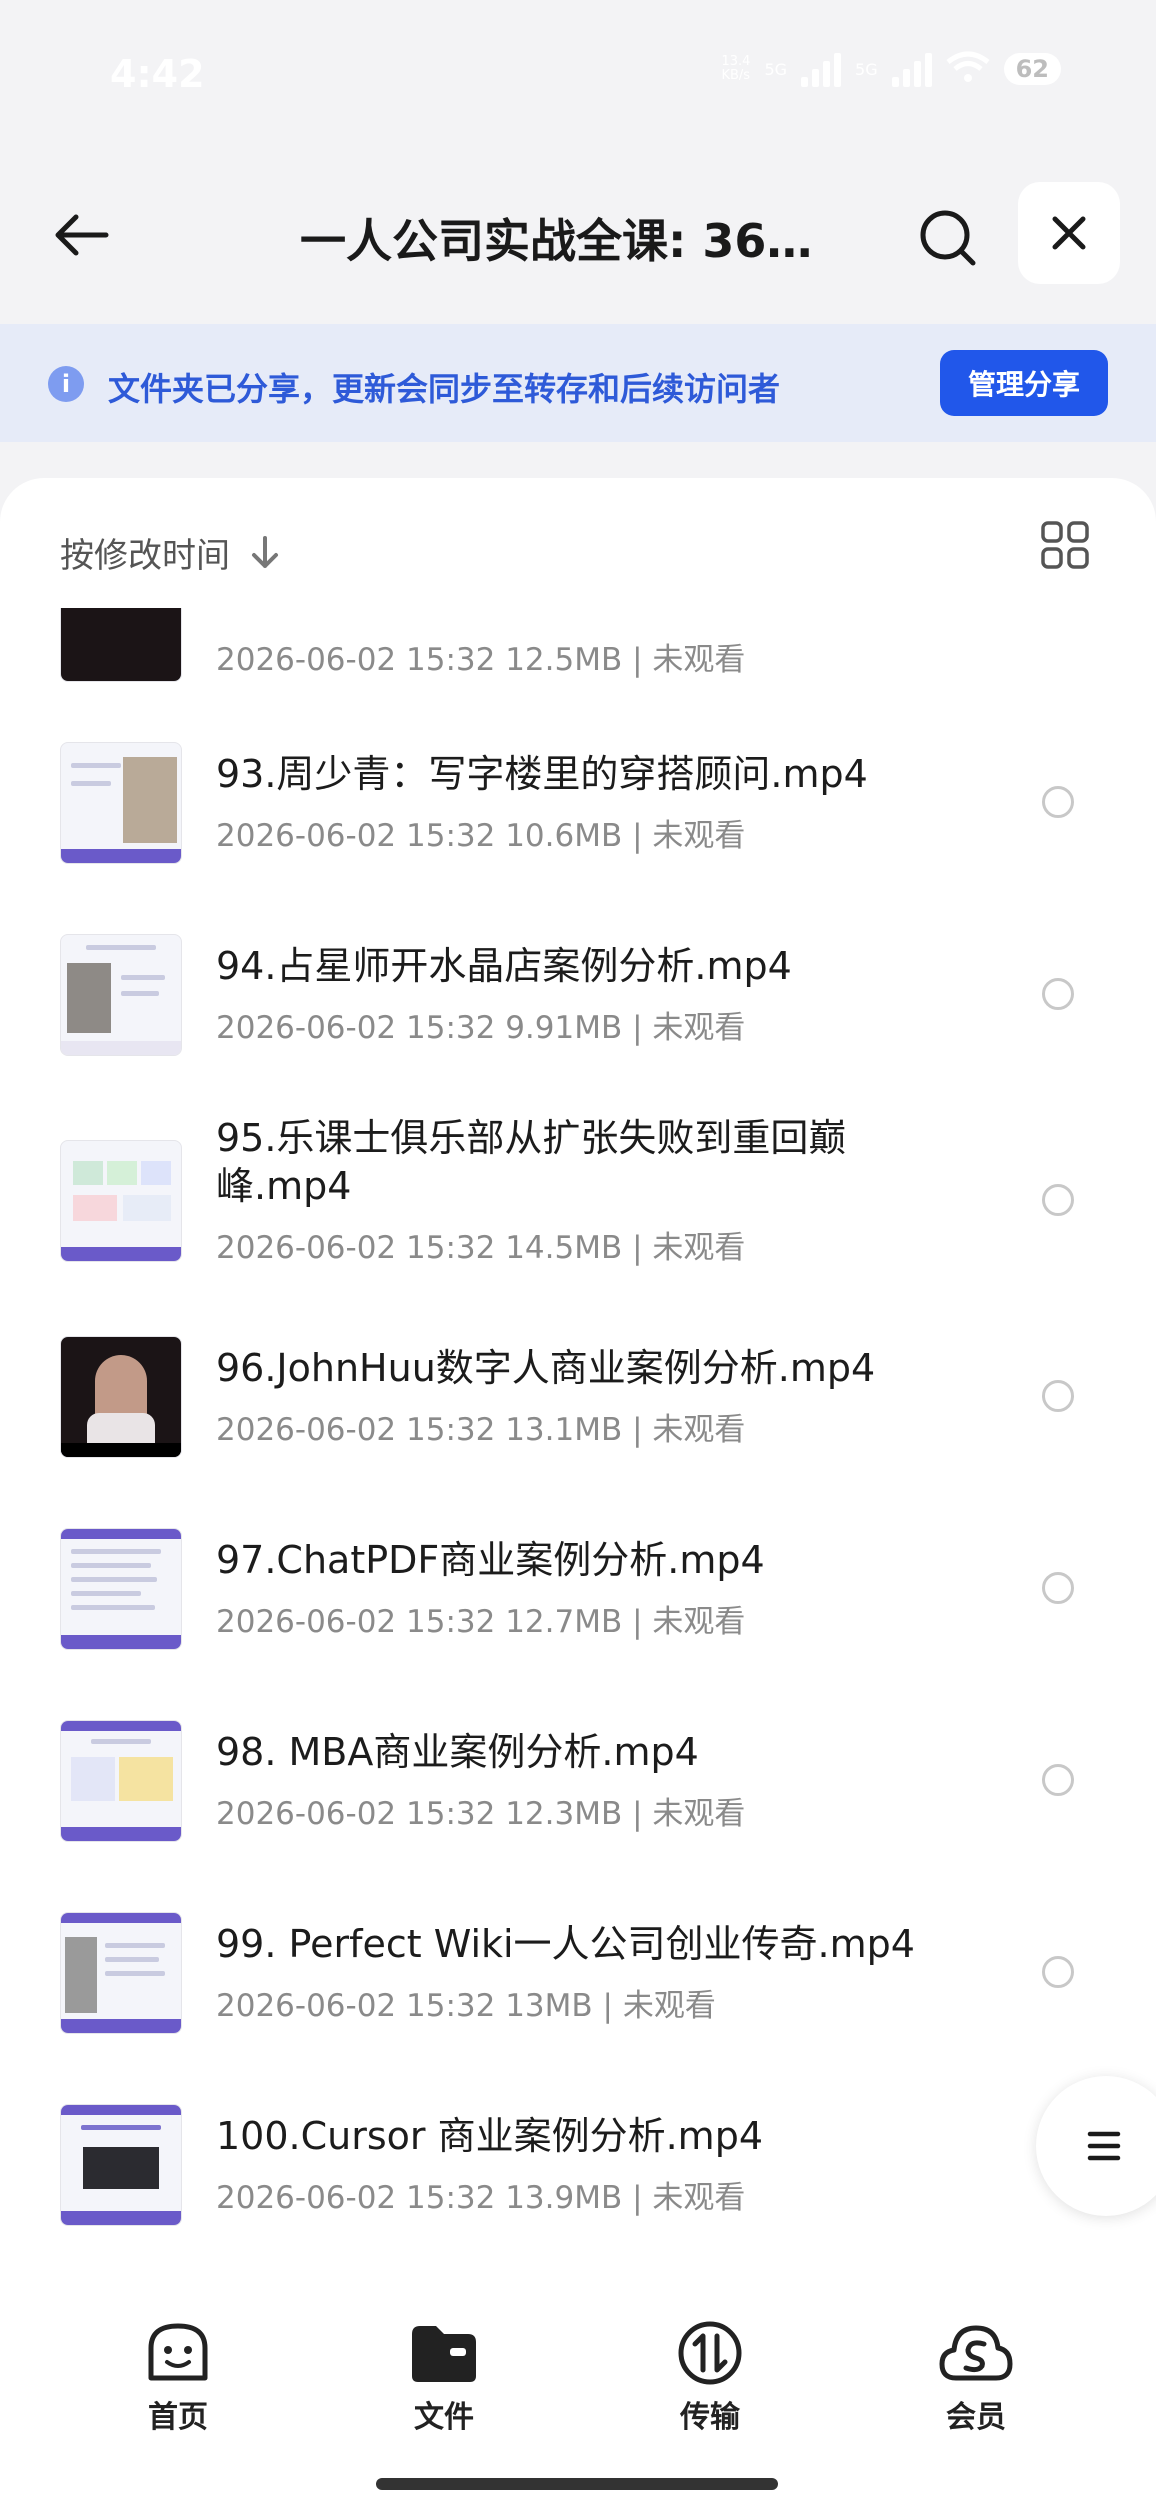 The image size is (1156, 2510). I want to click on signal-icon, so click(821, 69).